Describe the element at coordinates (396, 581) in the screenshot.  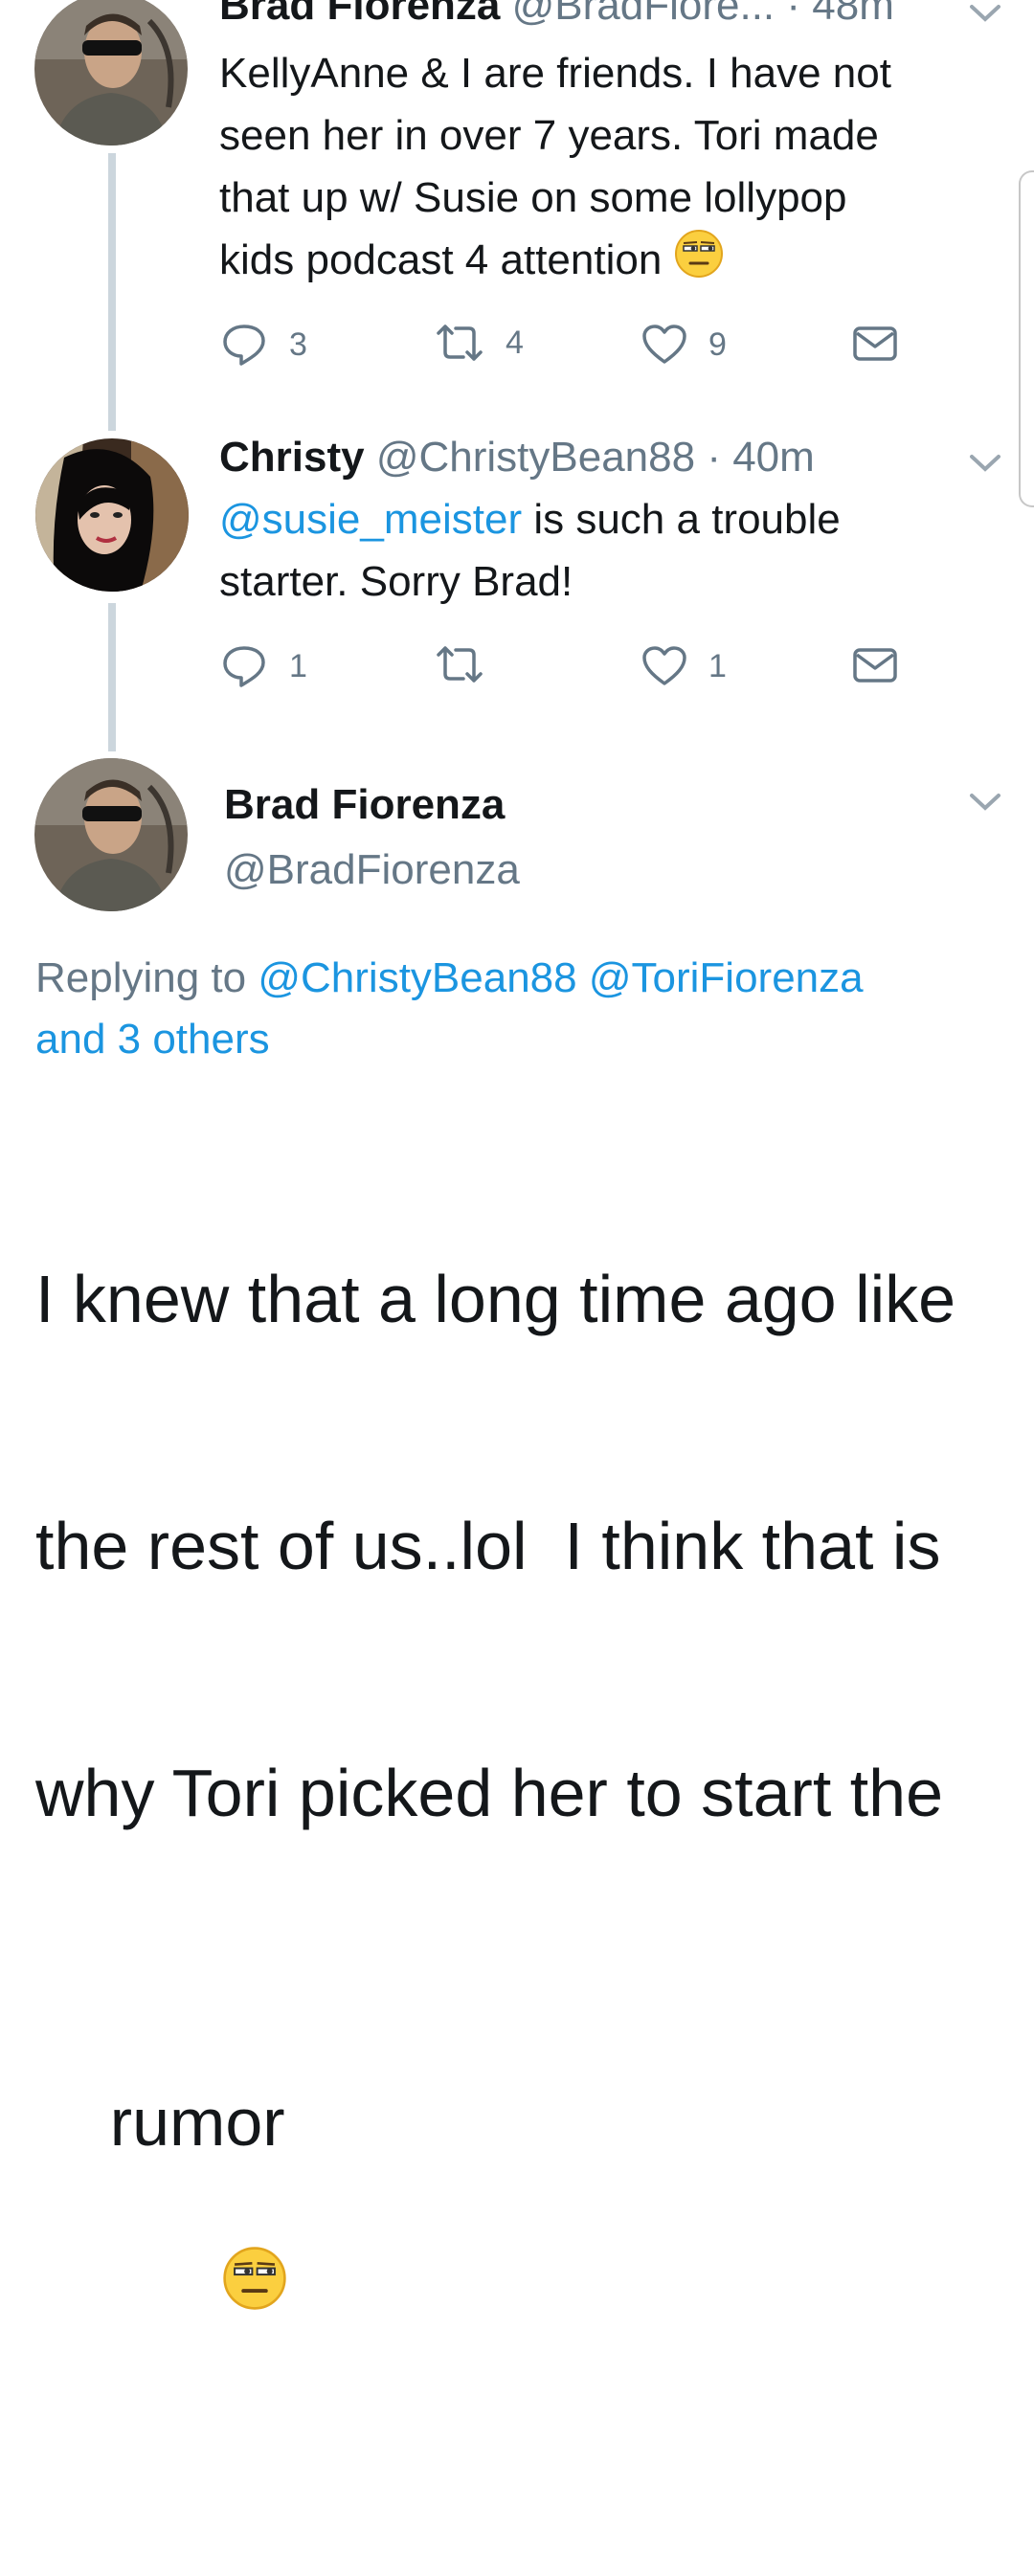
I see `tweet-line: starter. Sorry Brad!` at that location.